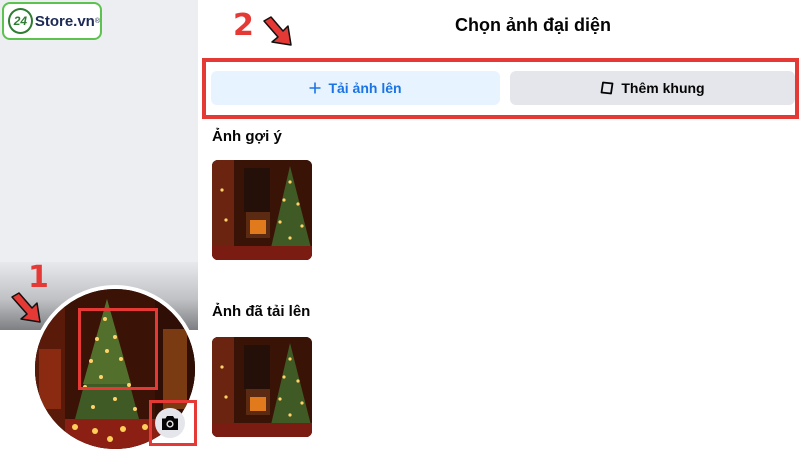  What do you see at coordinates (533, 25) in the screenshot?
I see `dialog-title: Chọn ảnh đại diện` at bounding box center [533, 25].